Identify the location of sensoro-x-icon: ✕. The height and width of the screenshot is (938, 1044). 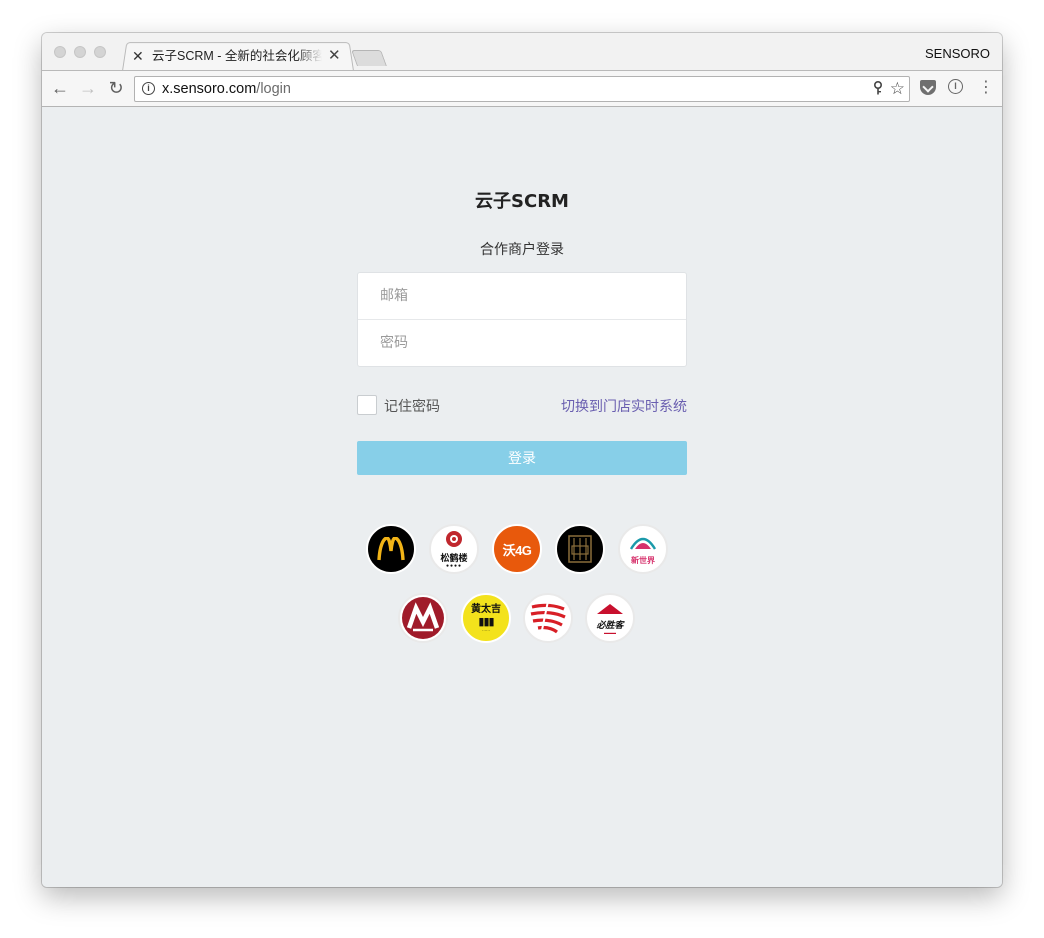
(138, 56).